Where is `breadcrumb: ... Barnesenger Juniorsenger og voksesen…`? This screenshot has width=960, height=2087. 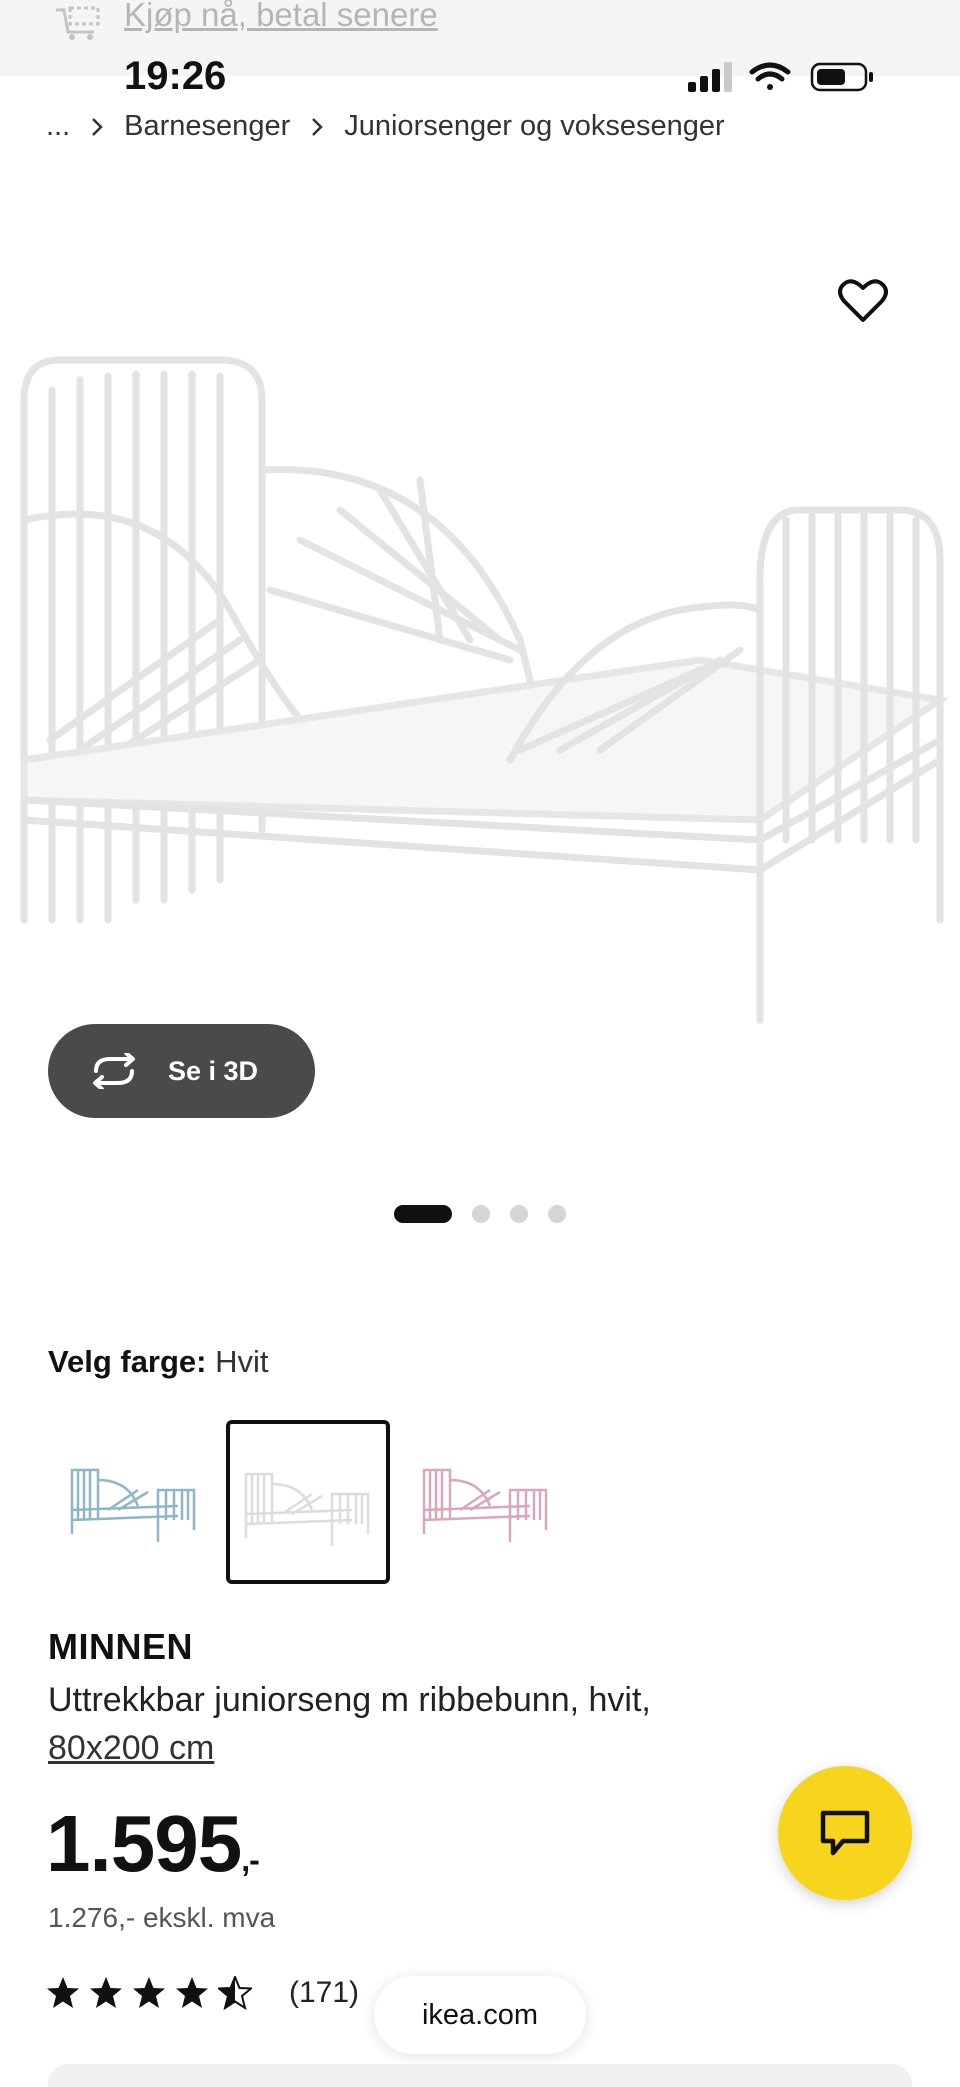
breadcrumb: ... Barnesenger Juniorsenger og voksesen… is located at coordinates (385, 126).